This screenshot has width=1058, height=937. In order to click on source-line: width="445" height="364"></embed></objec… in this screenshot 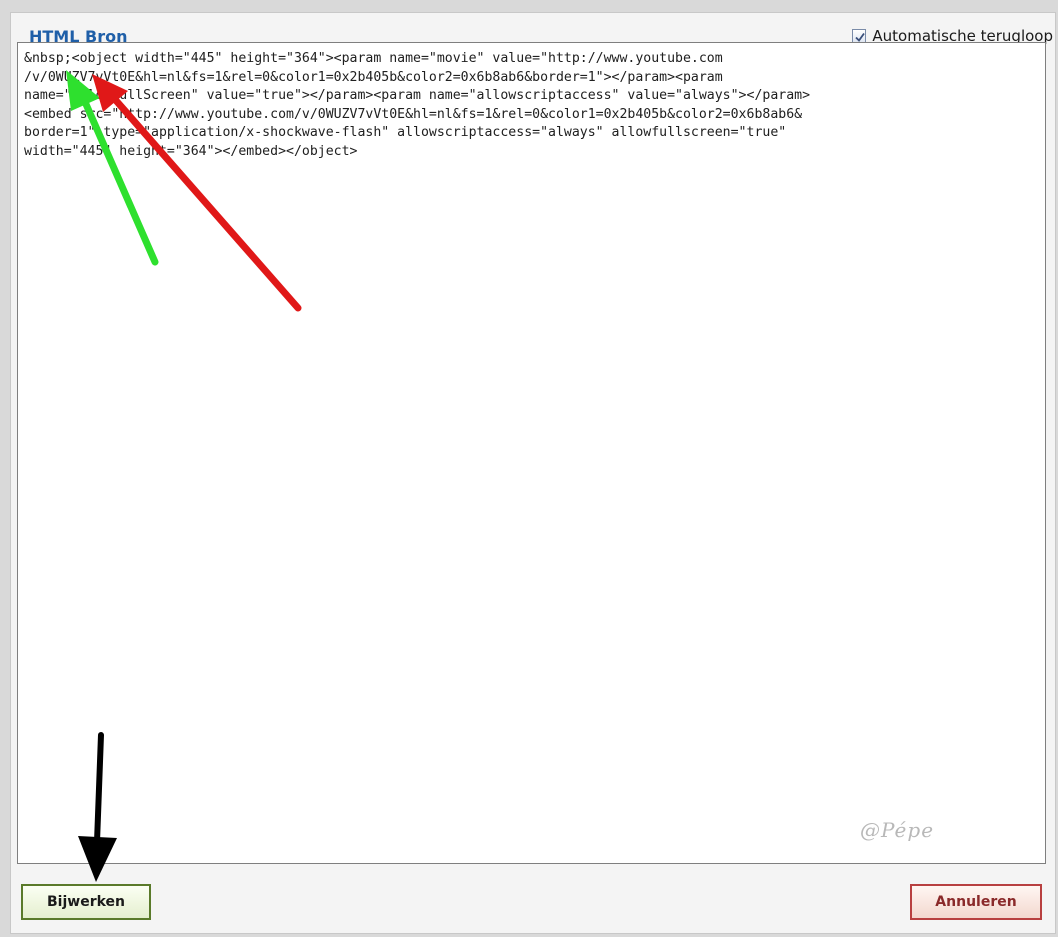, I will do `click(191, 151)`.